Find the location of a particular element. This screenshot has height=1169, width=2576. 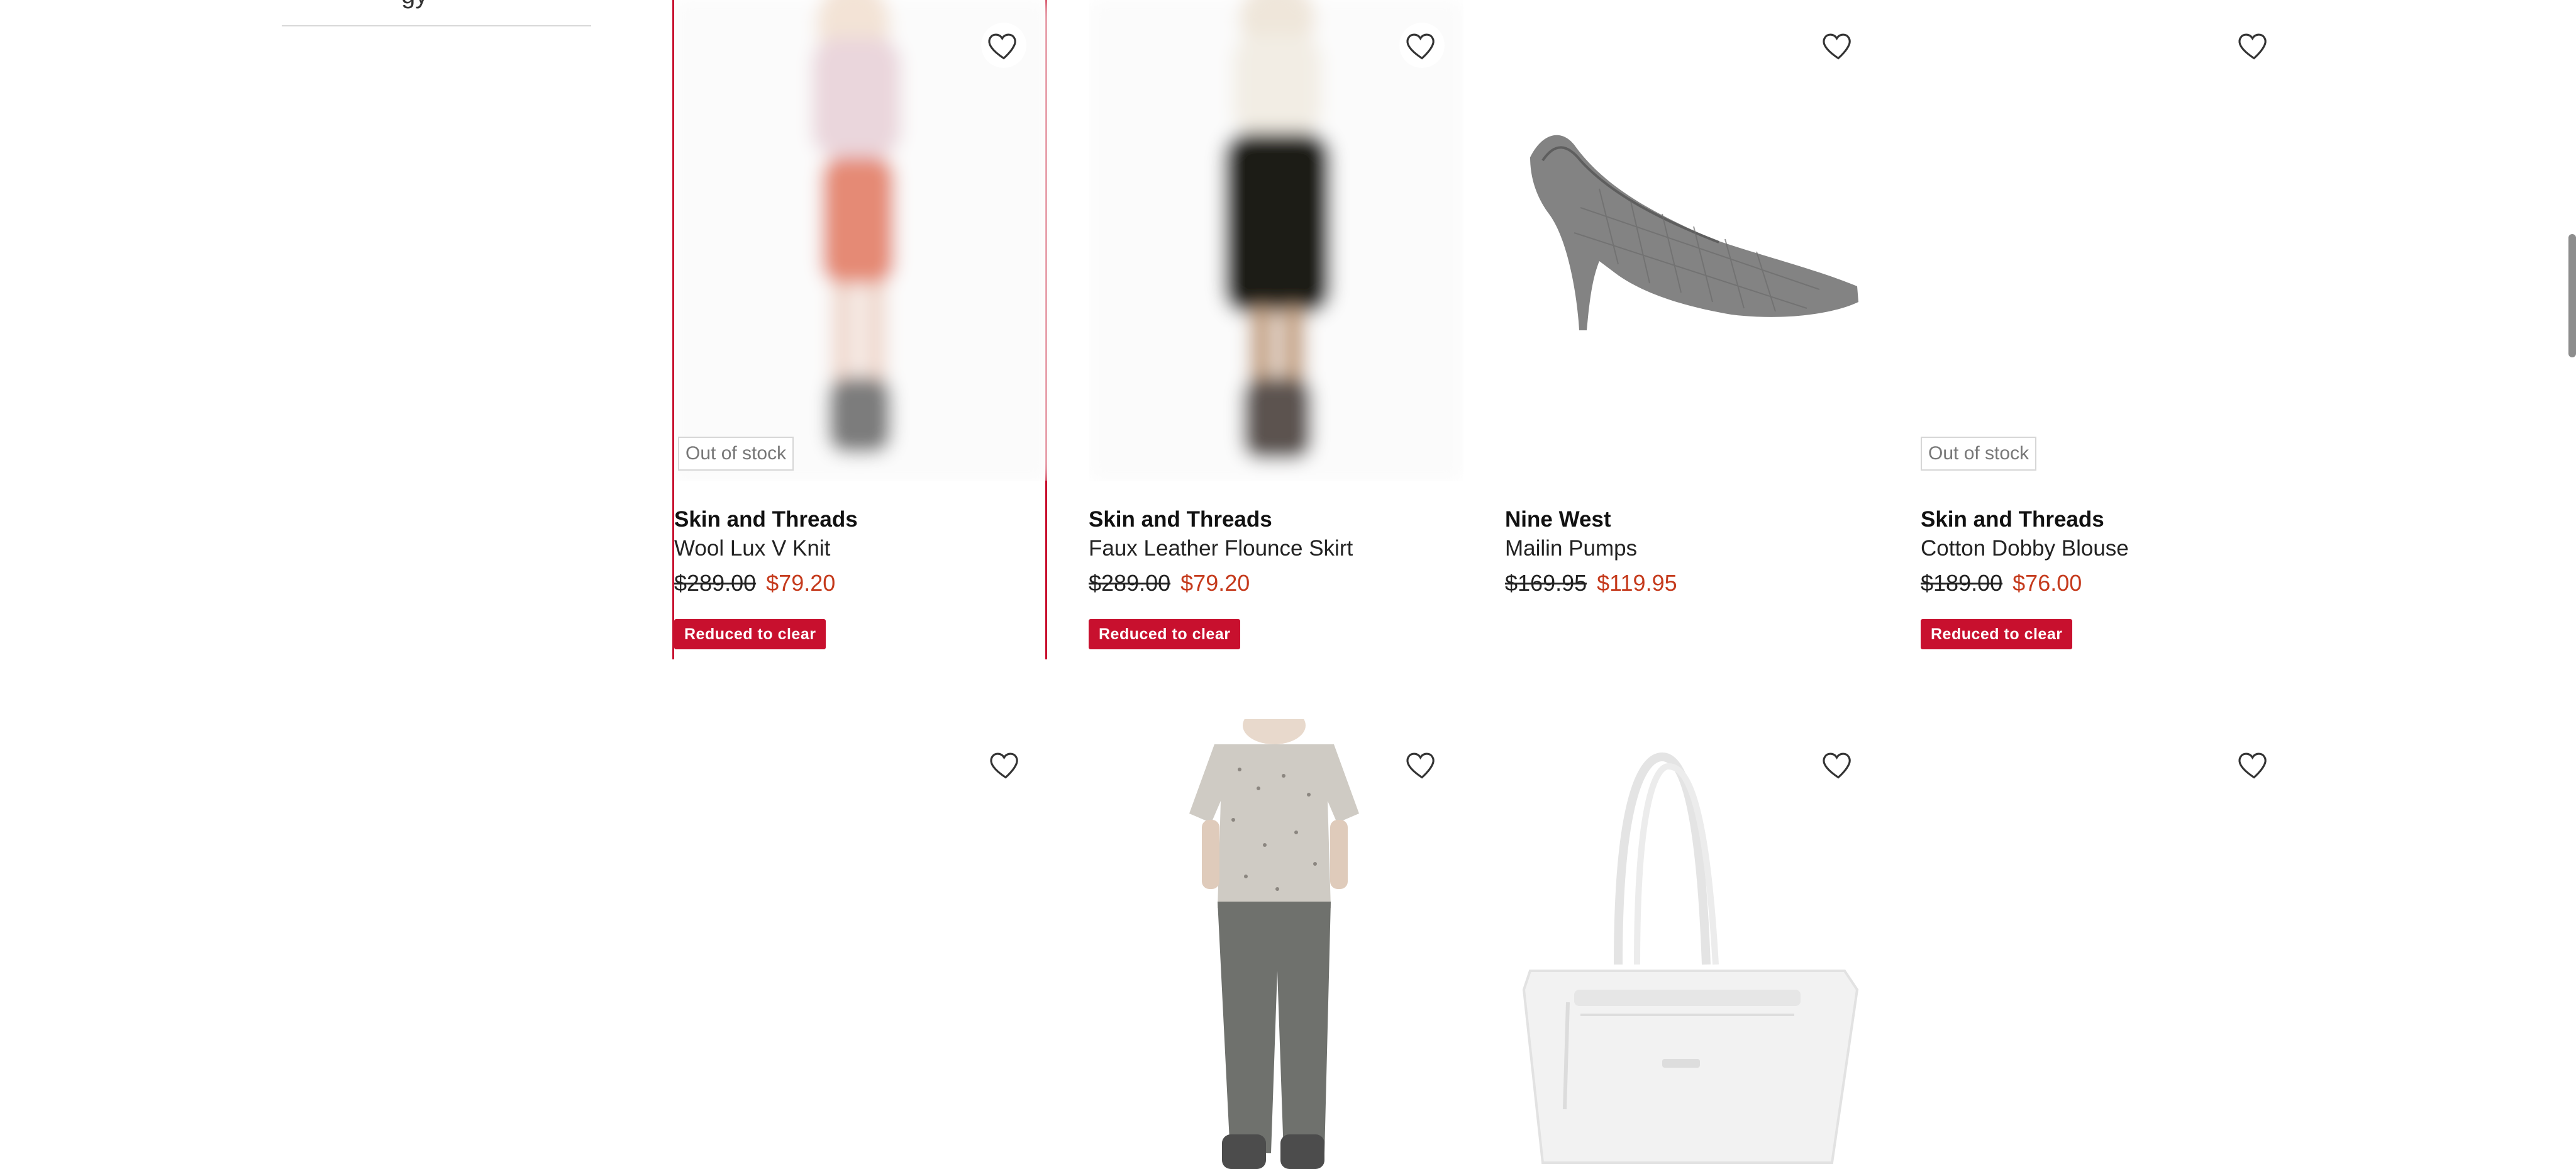

sidebar-divider is located at coordinates (436, 26).